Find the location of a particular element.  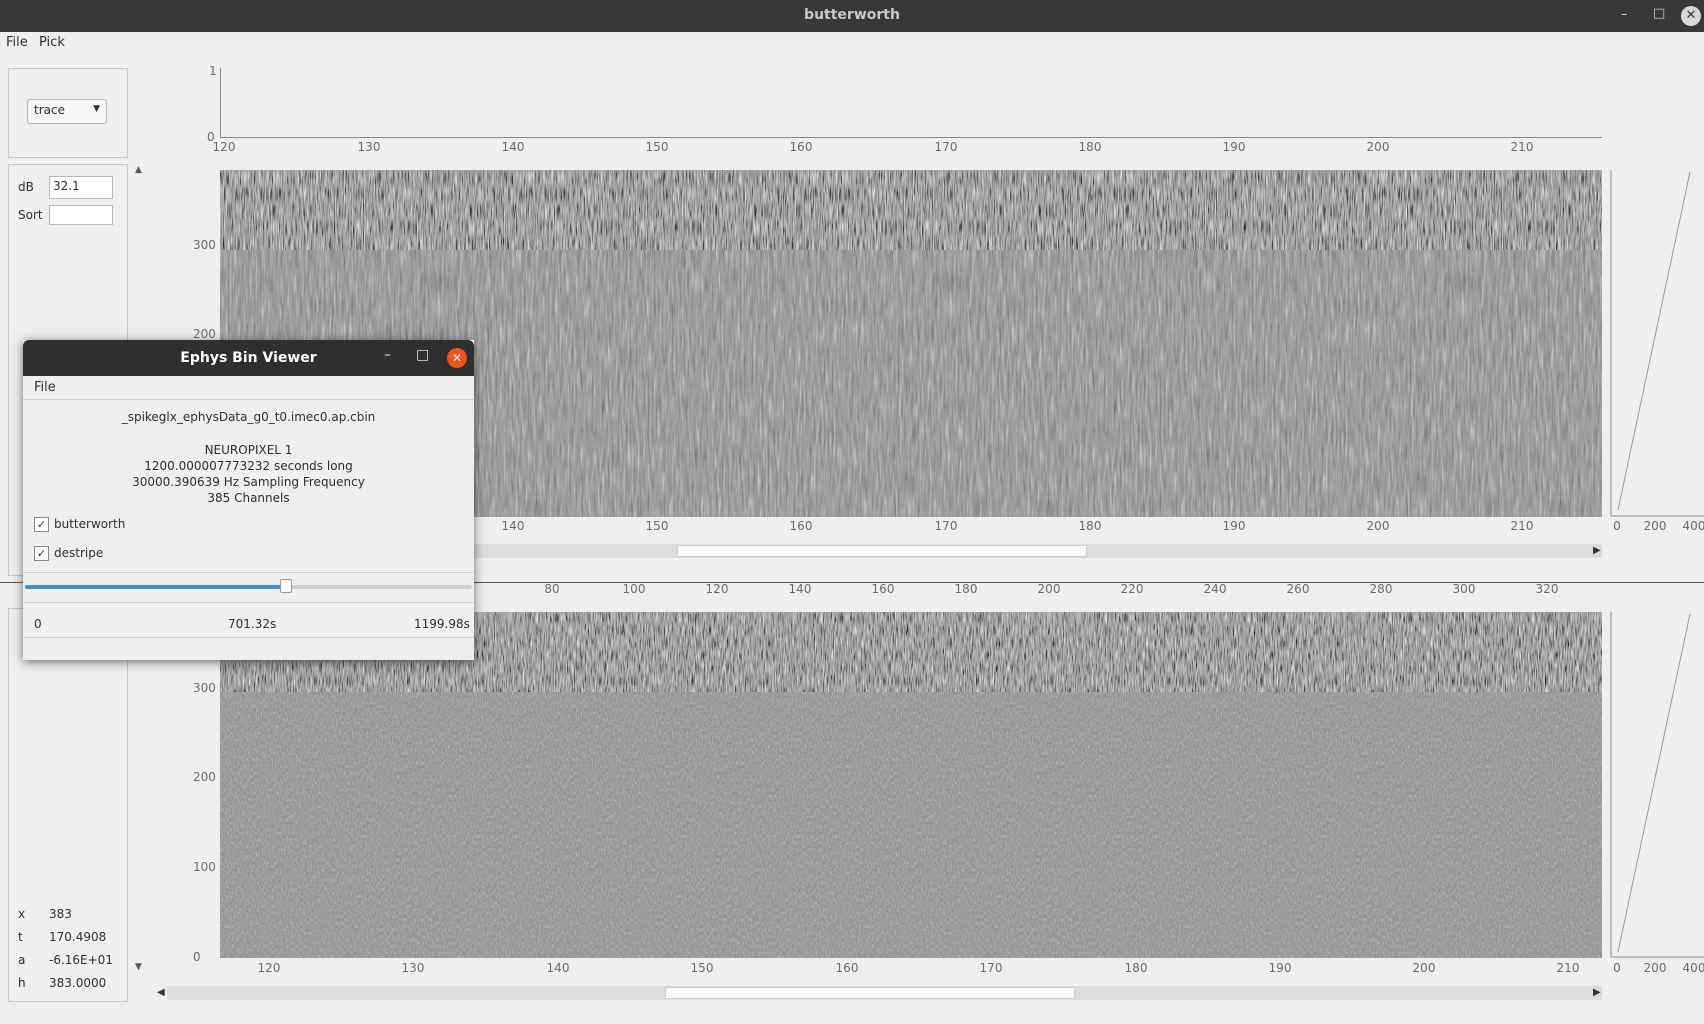

sampling-frequency: 30000.390639 Hz Sampling Frequency is located at coordinates (248, 482).